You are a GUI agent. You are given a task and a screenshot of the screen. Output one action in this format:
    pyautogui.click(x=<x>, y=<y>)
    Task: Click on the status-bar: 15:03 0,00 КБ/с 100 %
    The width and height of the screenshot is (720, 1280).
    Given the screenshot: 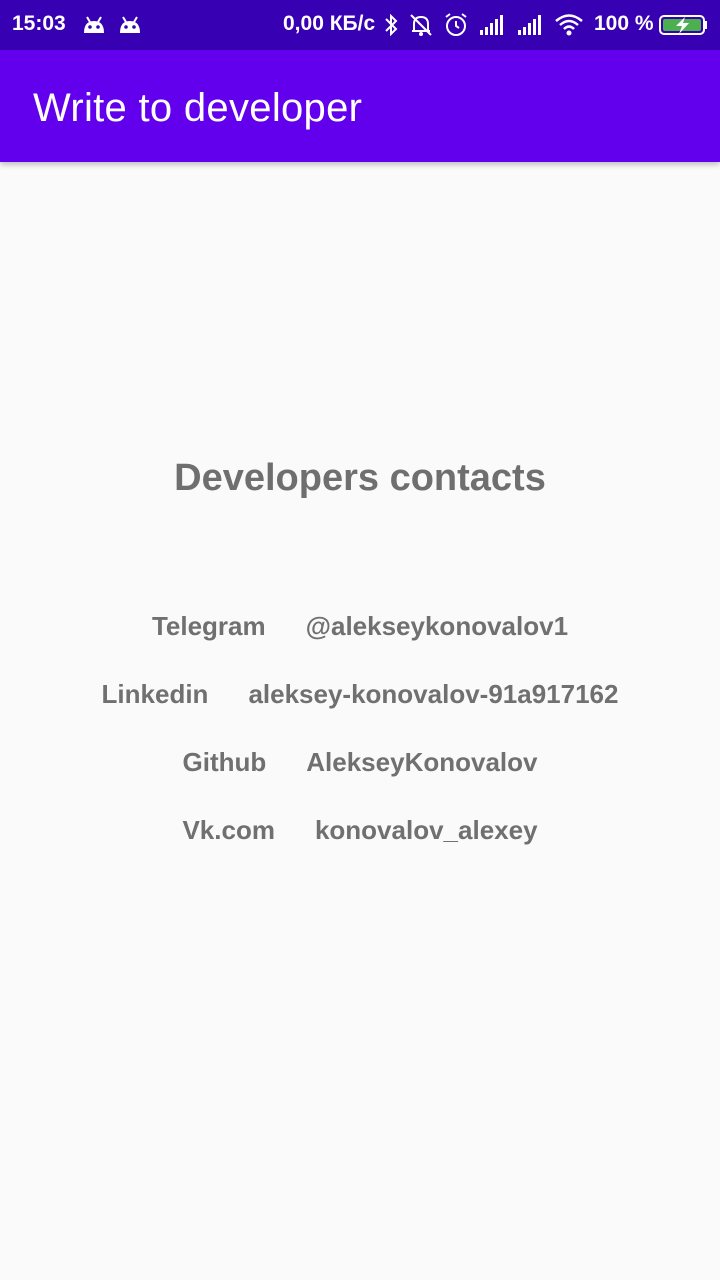 What is the action you would take?
    pyautogui.click(x=360, y=25)
    